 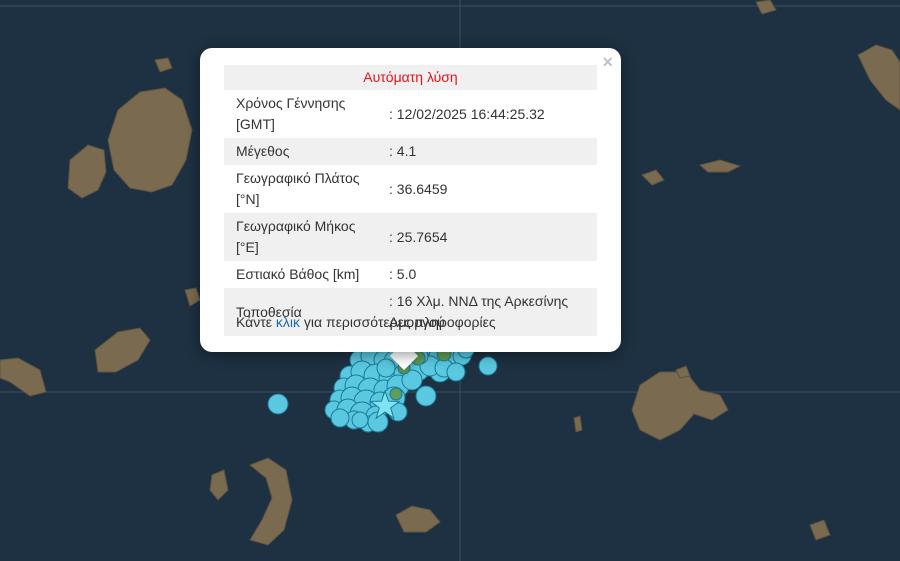 I want to click on more-info-line: Κάντε κλικ για περισσότερες πληροφορίες, so click(x=366, y=322).